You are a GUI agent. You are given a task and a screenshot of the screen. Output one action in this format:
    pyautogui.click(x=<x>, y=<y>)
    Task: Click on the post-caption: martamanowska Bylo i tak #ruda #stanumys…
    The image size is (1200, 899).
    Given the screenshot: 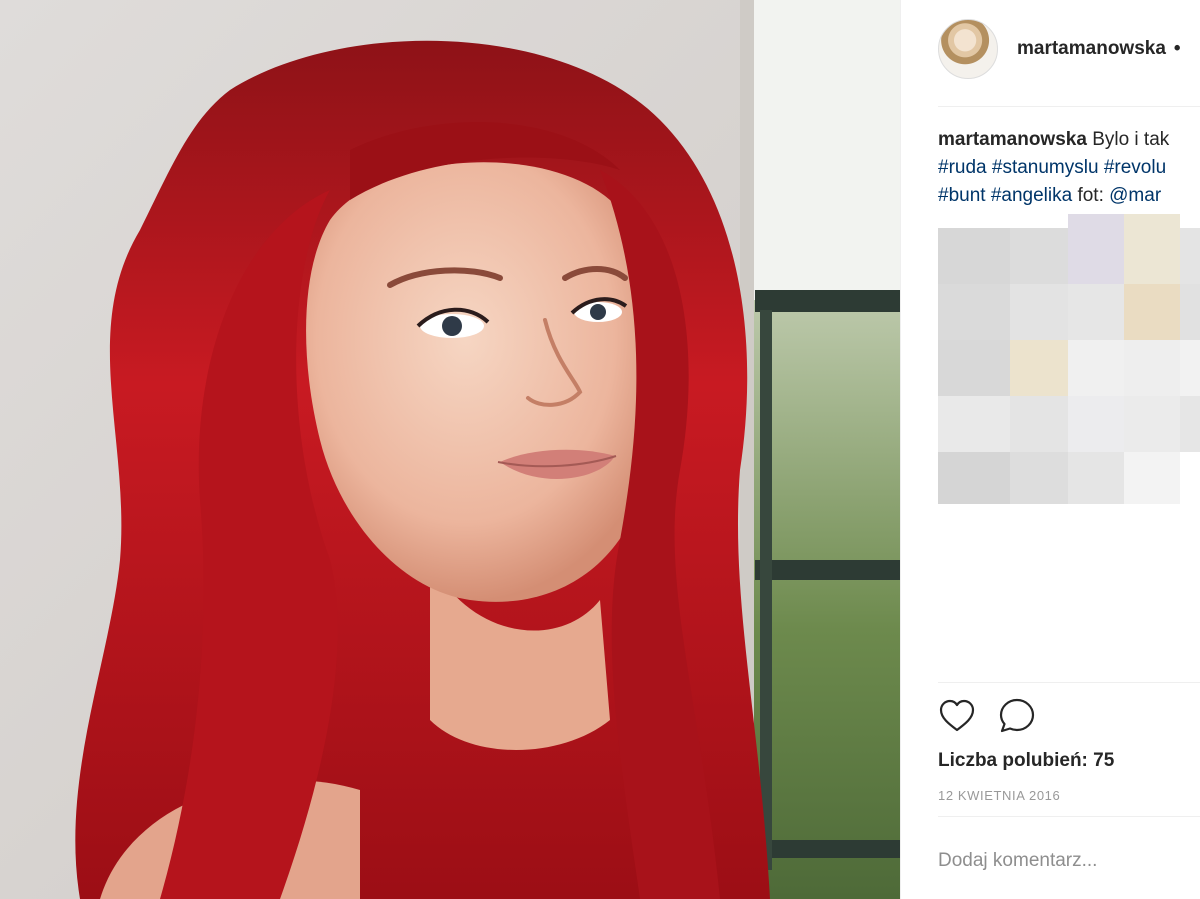 What is the action you would take?
    pyautogui.click(x=1069, y=168)
    